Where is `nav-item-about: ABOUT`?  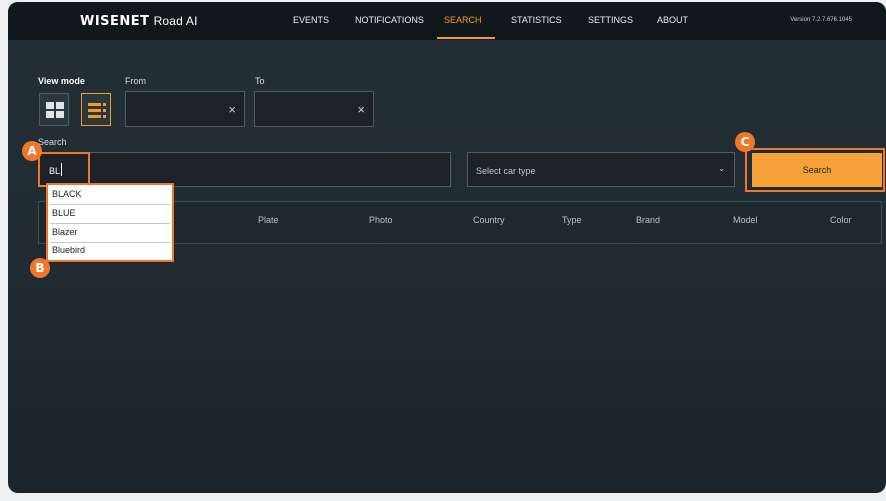 nav-item-about: ABOUT is located at coordinates (672, 20).